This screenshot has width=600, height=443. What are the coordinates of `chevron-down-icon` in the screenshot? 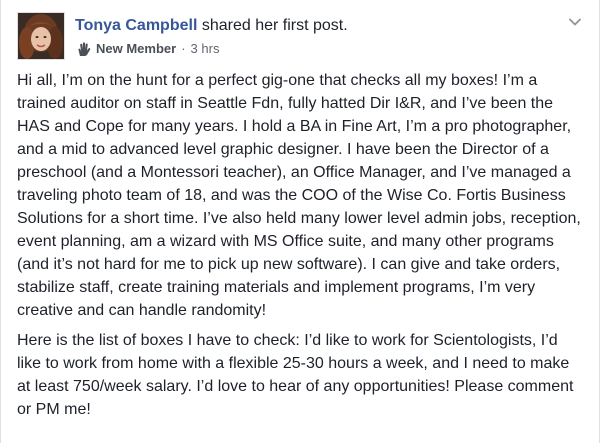 It's located at (575, 22).